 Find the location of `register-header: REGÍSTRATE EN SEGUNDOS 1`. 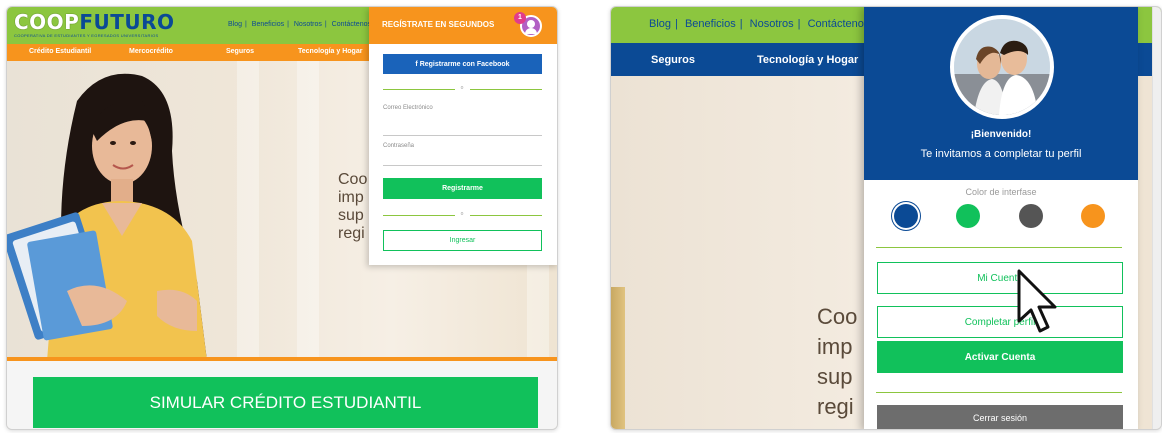

register-header: REGÍSTRATE EN SEGUNDOS 1 is located at coordinates (463, 25).